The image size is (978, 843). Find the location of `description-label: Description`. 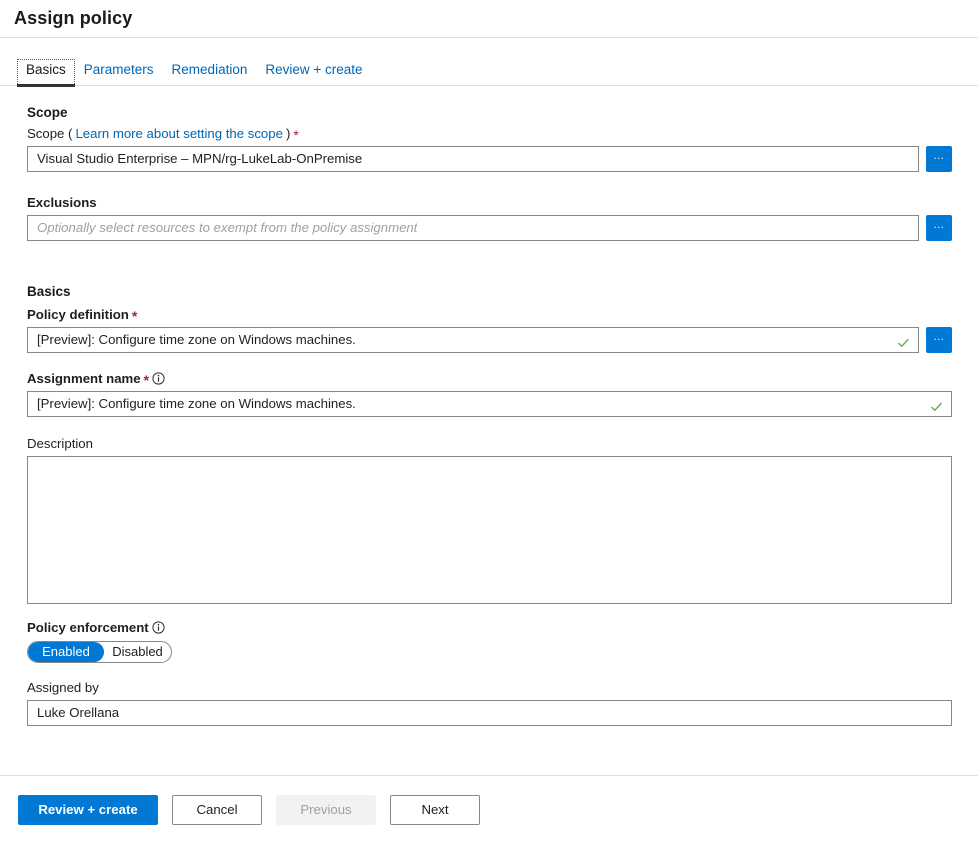

description-label: Description is located at coordinates (60, 443).